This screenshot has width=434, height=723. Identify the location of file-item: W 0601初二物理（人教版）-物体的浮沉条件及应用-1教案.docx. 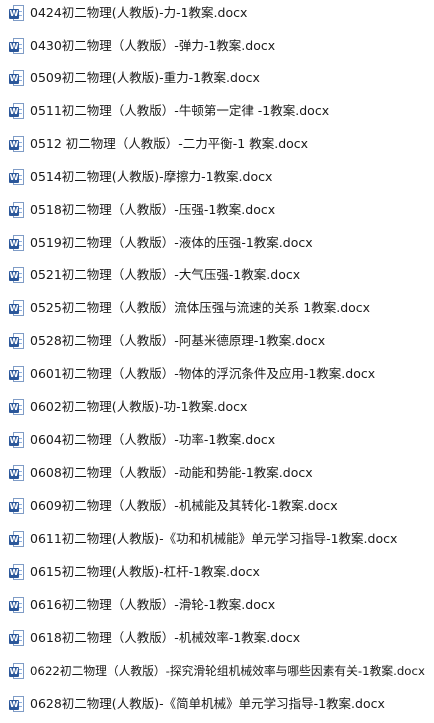
(192, 374).